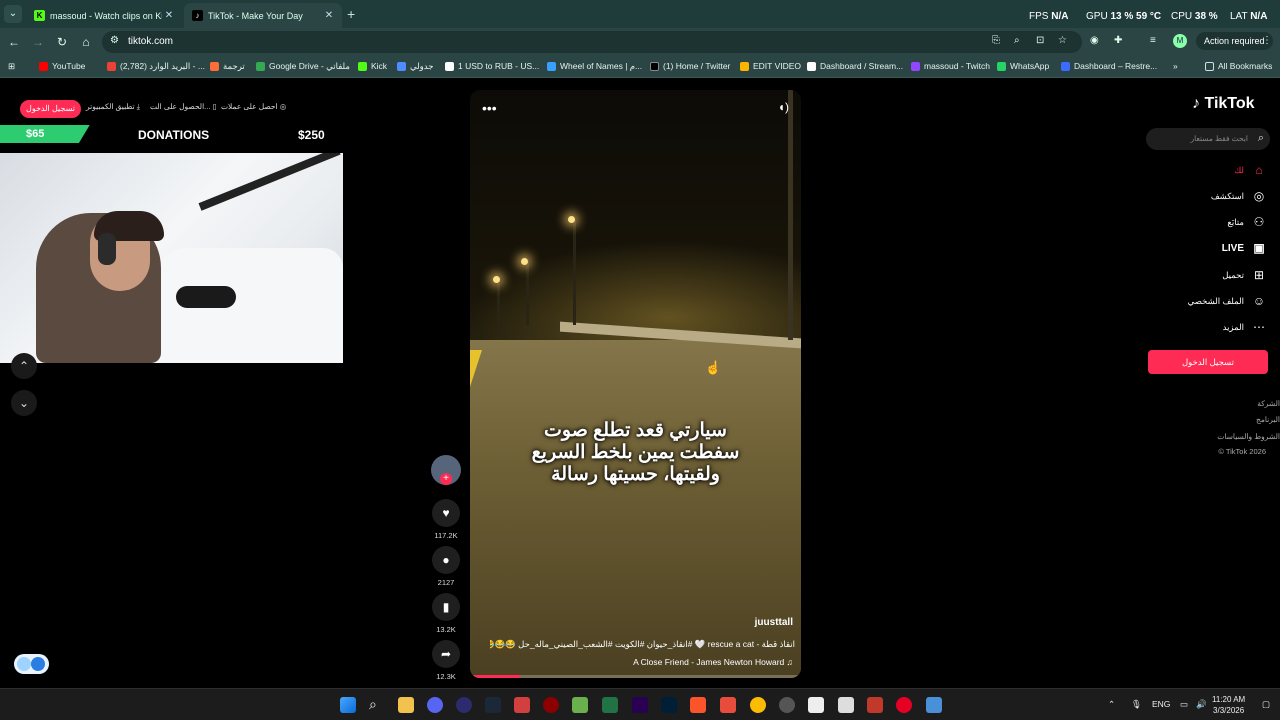 The image size is (1280, 720). What do you see at coordinates (1244, 248) in the screenshot?
I see `nav-live: ▣ LIVE` at bounding box center [1244, 248].